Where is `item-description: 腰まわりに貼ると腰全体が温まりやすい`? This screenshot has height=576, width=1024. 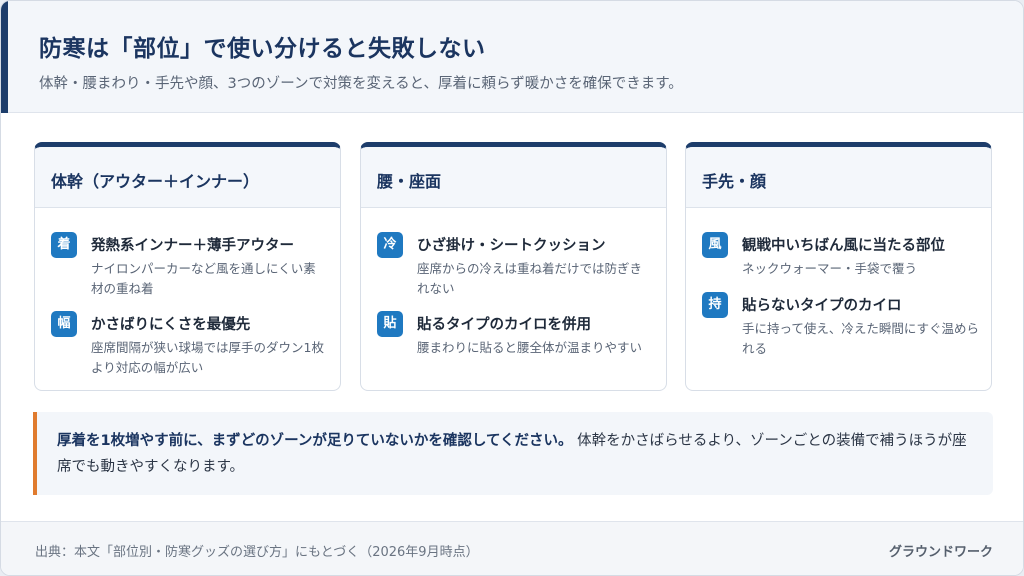
item-description: 腰まわりに貼ると腰全体が温まりやすい is located at coordinates (530, 347).